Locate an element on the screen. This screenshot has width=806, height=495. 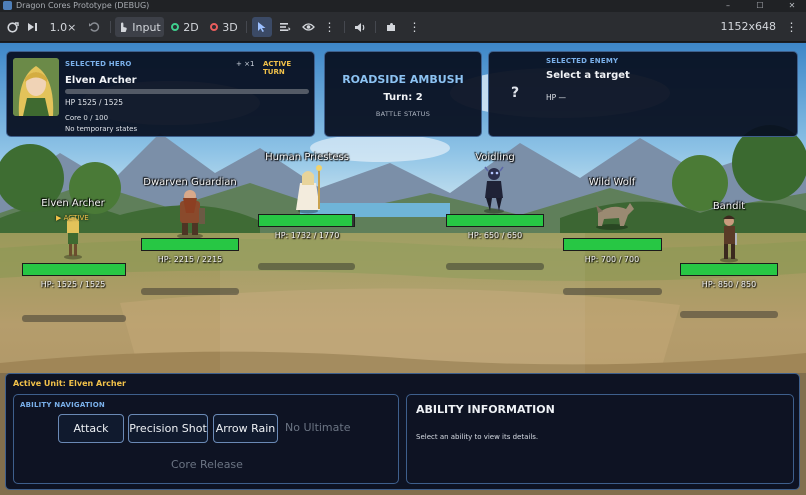
remote-debug-button is located at coordinates (391, 27).